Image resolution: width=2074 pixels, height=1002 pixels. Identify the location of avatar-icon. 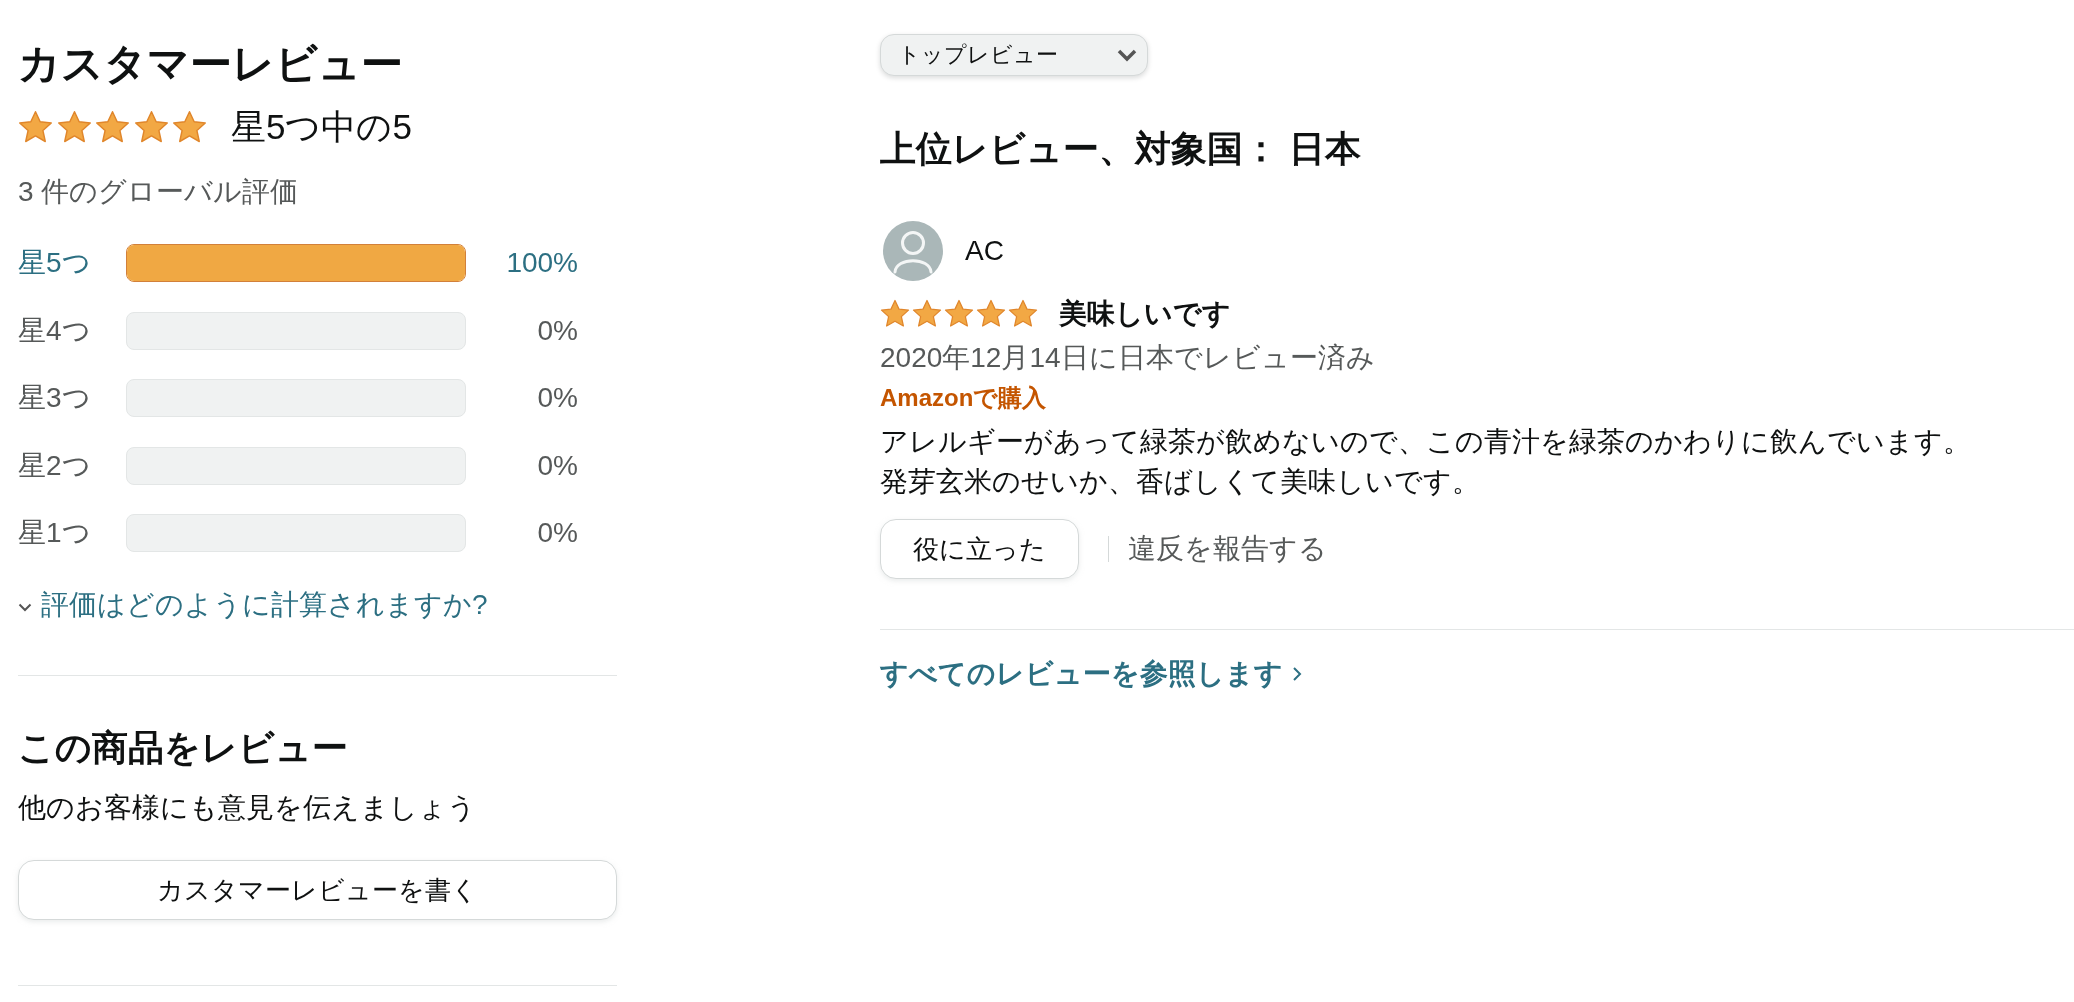
(913, 251).